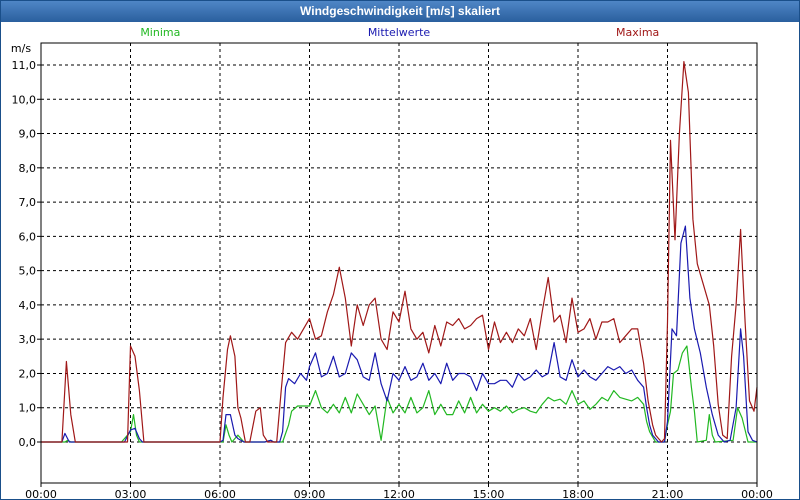 The width and height of the screenshot is (800, 500). What do you see at coordinates (21, 48) in the screenshot?
I see `y-axis-label: m/s` at bounding box center [21, 48].